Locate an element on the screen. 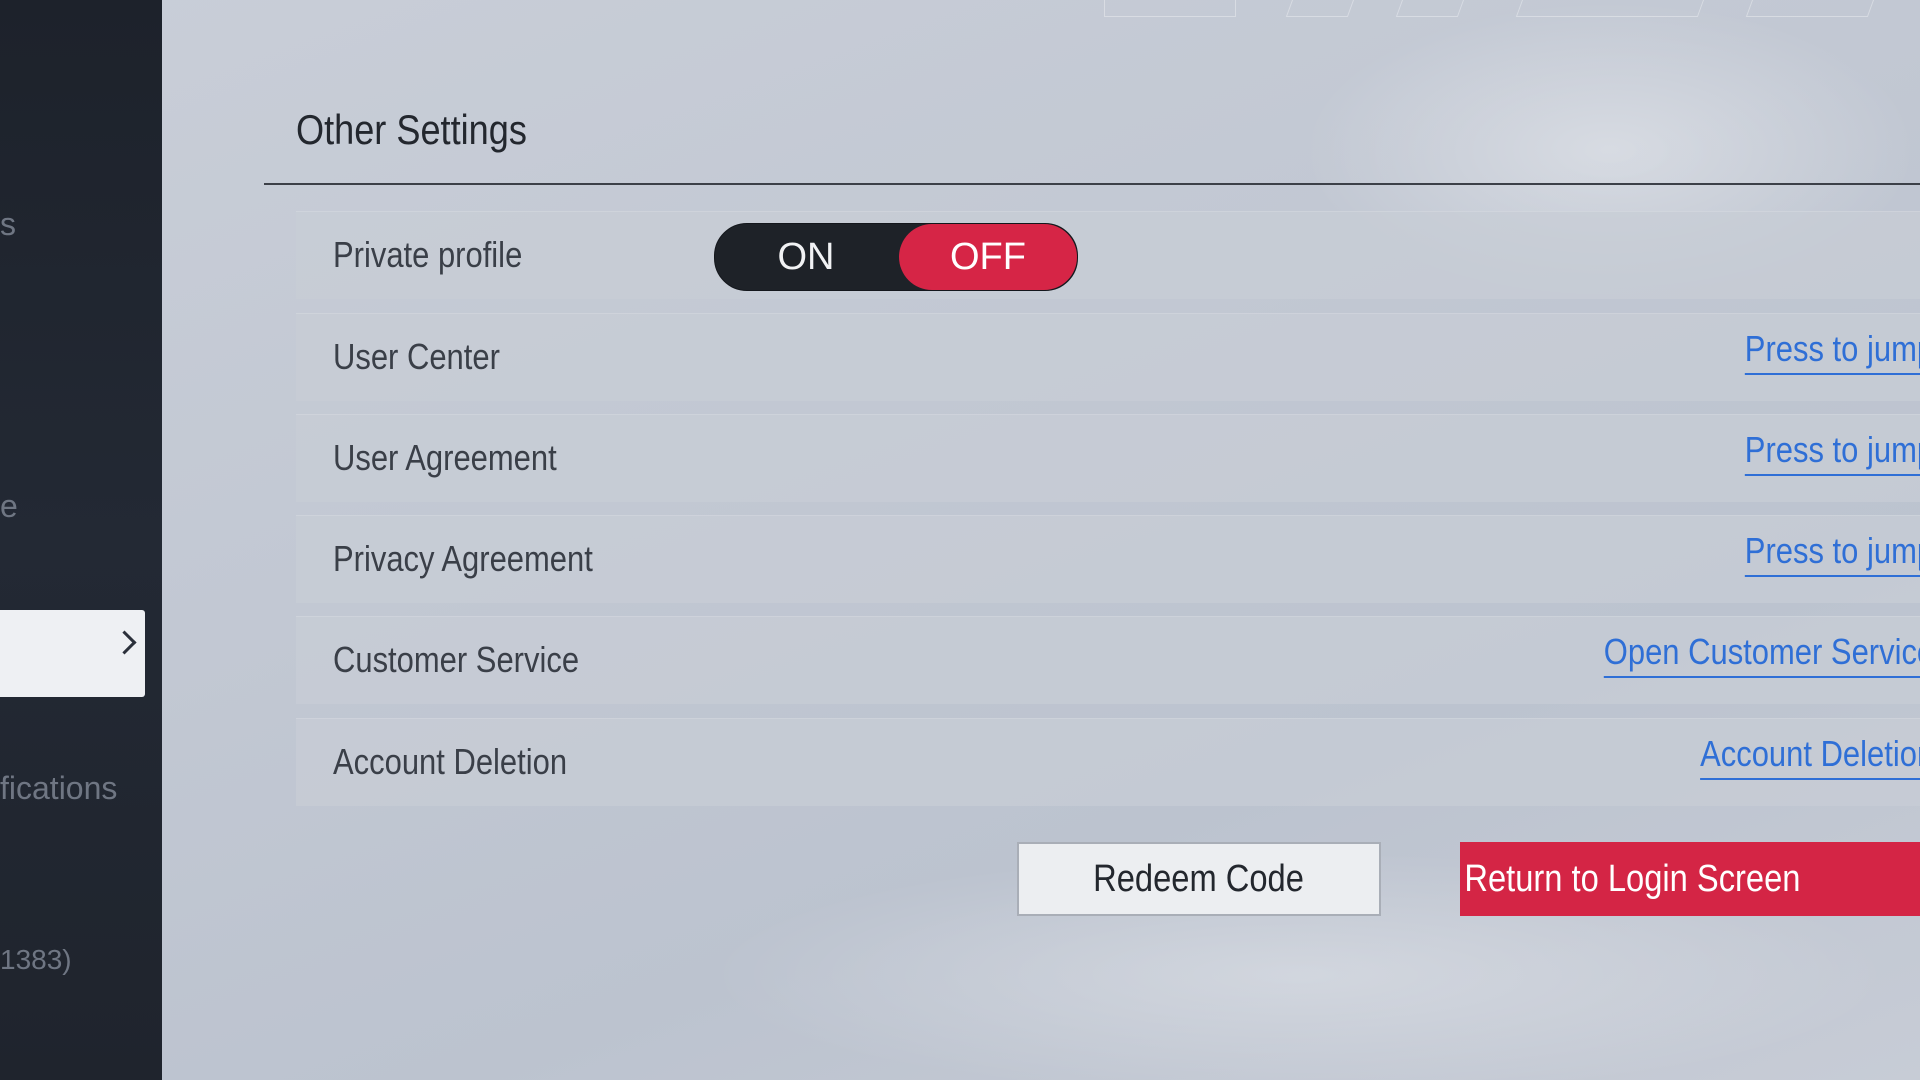 Image resolution: width=1920 pixels, height=1080 pixels. top-decoration is located at coordinates (1510, 9).